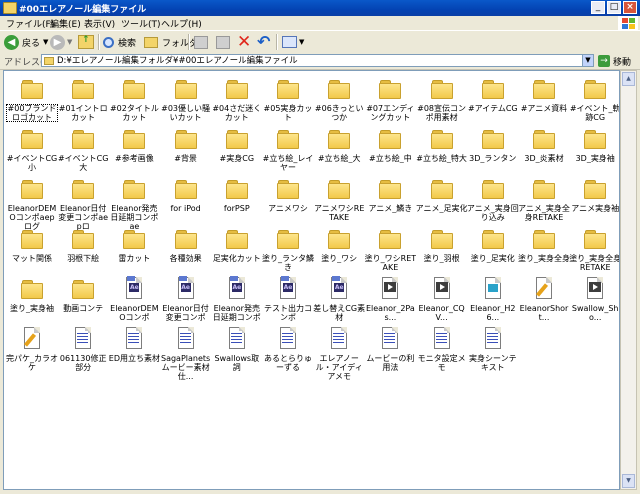 The width and height of the screenshot is (640, 494). What do you see at coordinates (492, 363) in the screenshot?
I see `item-label: 実身シーンテキスト` at bounding box center [492, 363].